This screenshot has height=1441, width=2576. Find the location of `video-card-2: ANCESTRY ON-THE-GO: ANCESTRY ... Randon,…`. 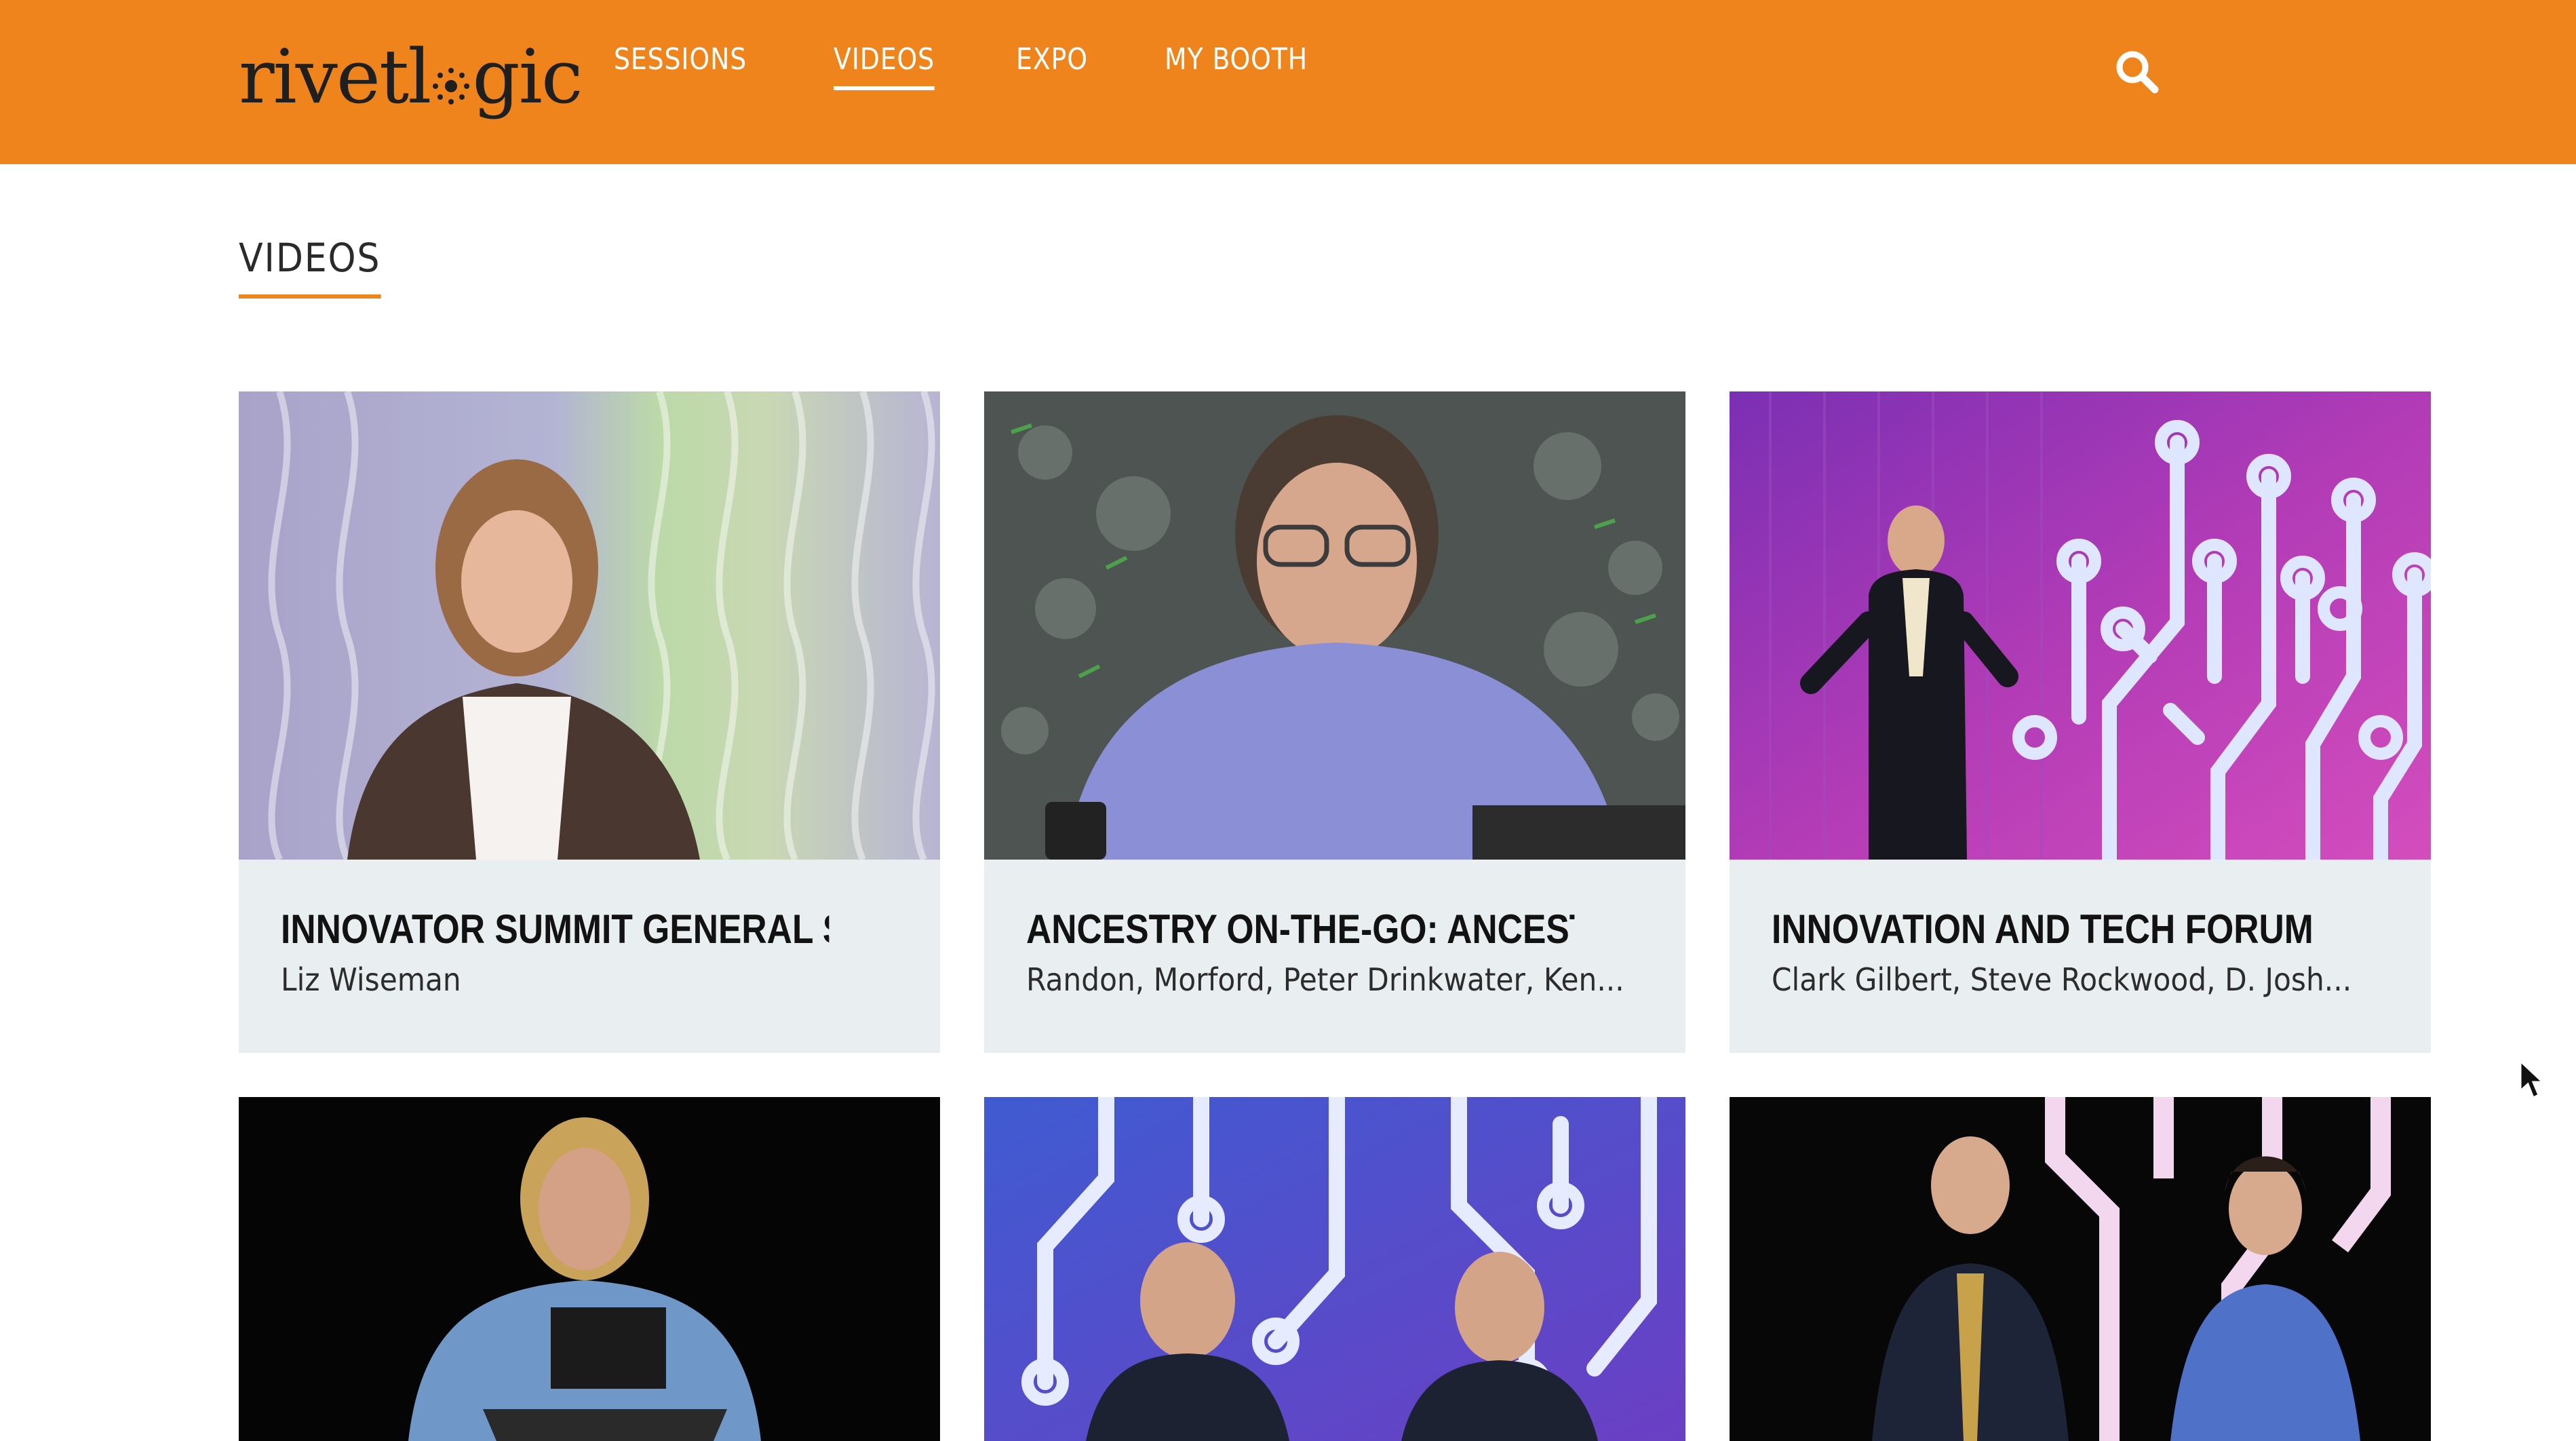

video-card-2: ANCESTRY ON-THE-GO: ANCESTRY ... Randon,… is located at coordinates (1334, 722).